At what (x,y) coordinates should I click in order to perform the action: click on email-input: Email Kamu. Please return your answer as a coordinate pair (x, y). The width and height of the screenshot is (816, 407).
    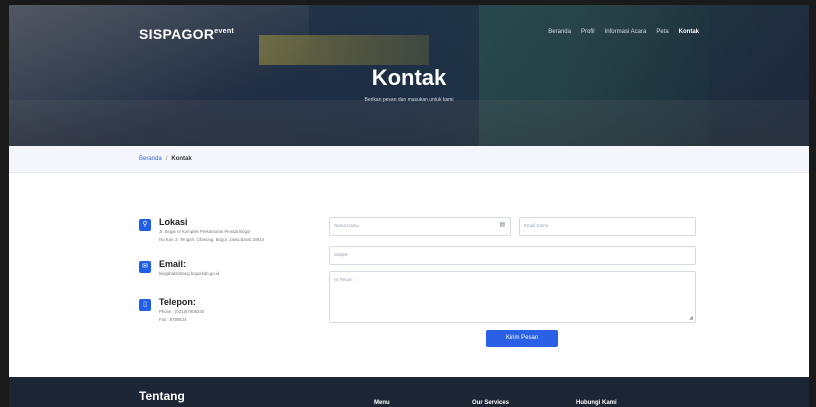
    Looking at the image, I should click on (607, 226).